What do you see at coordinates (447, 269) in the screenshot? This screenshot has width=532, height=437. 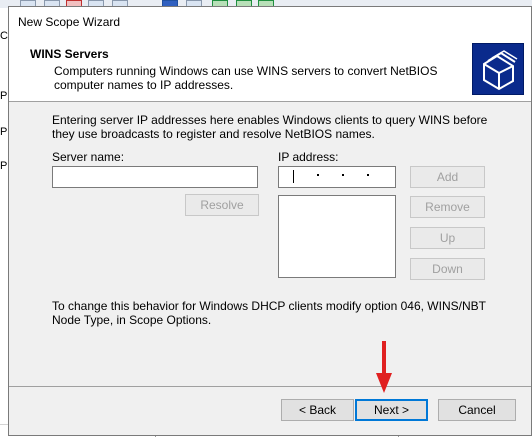 I see `down-button: Down` at bounding box center [447, 269].